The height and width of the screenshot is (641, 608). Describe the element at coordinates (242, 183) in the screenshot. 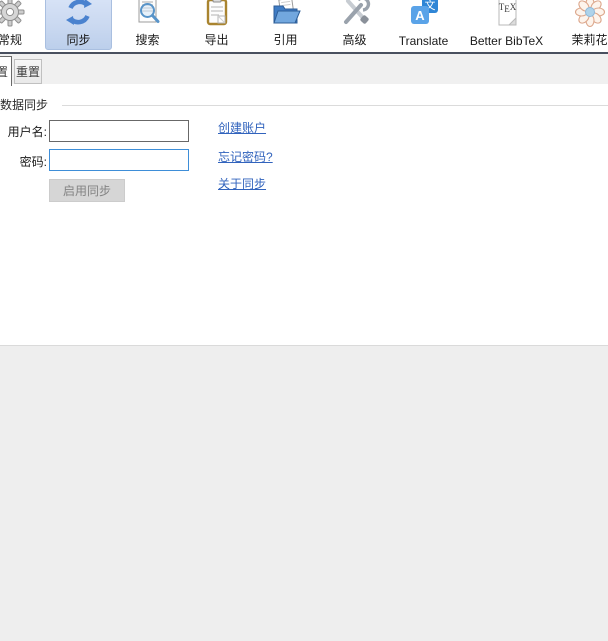

I see `about-sync-link: 关于同步` at that location.